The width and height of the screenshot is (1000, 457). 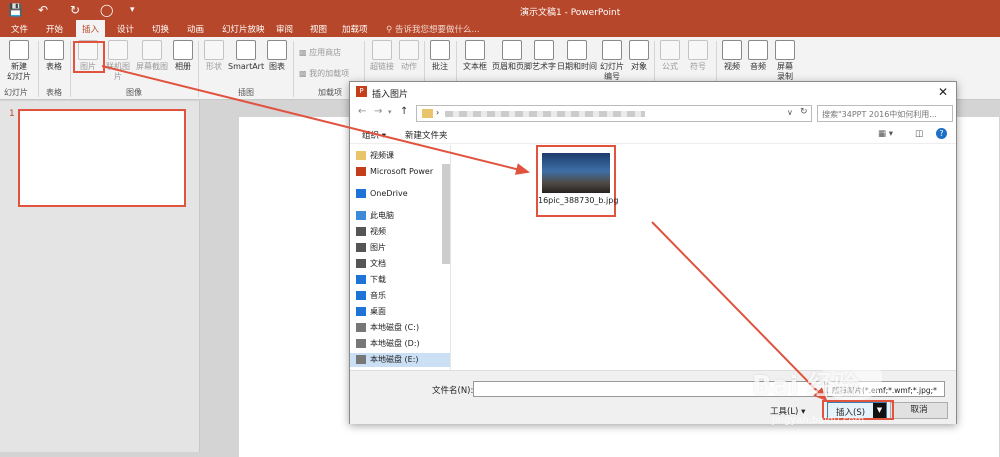 What do you see at coordinates (402, 264) in the screenshot?
I see `nav-item: 文档` at bounding box center [402, 264].